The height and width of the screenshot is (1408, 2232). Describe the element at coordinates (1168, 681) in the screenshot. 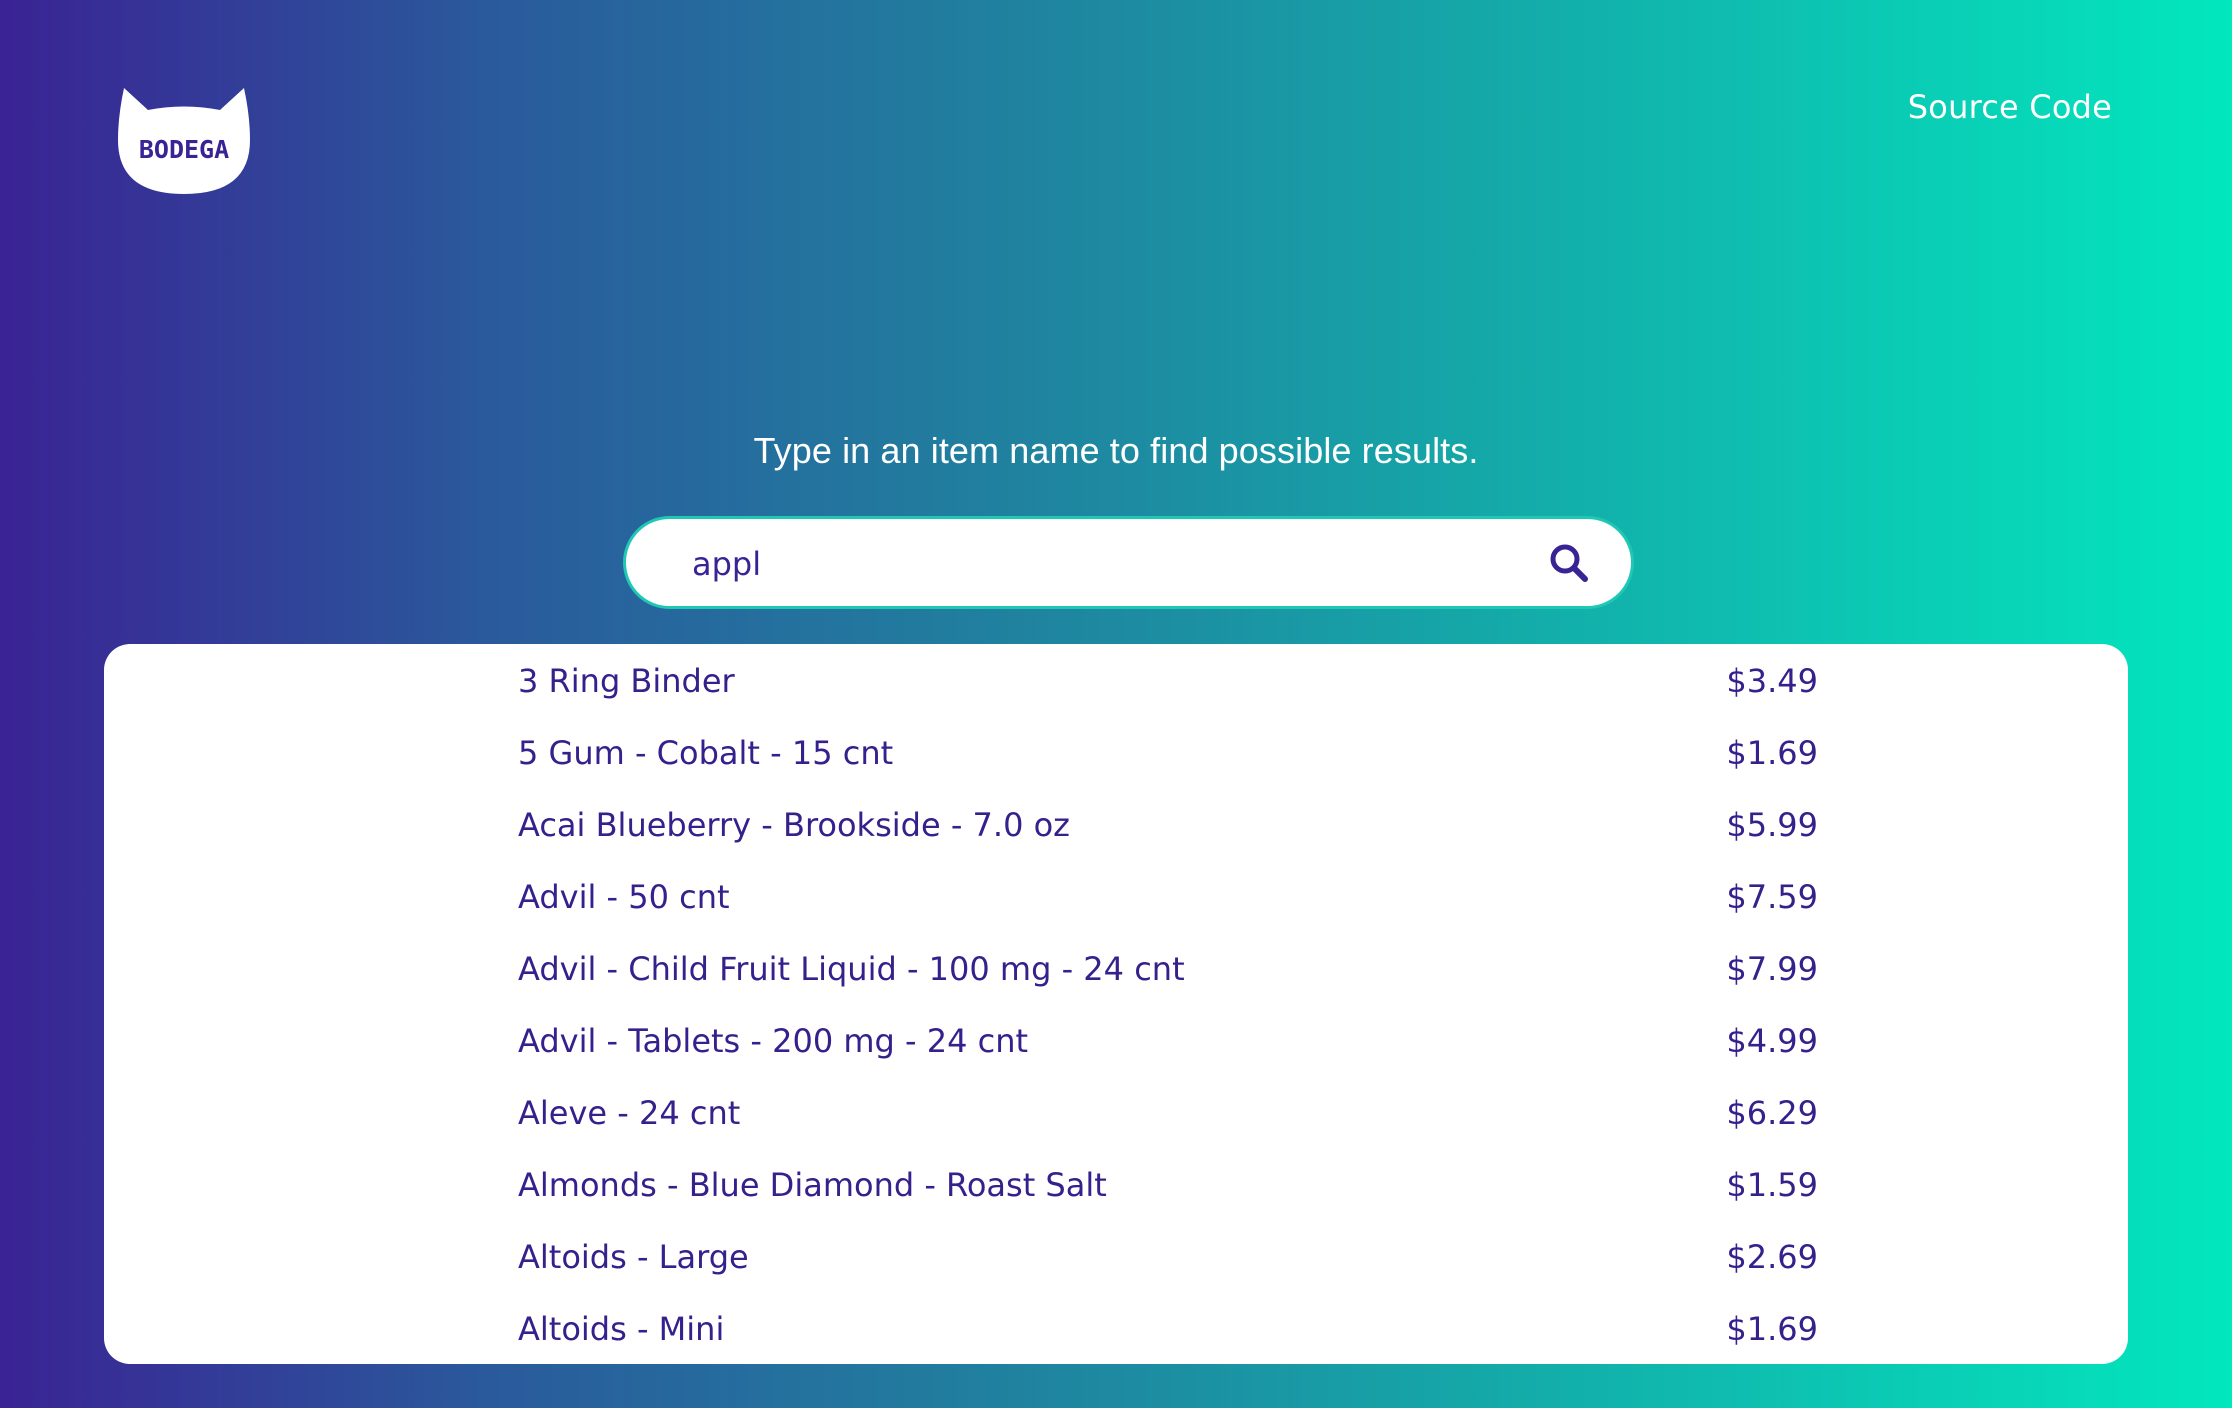

I see `result-row: 3 Ring Binder $3.49` at that location.